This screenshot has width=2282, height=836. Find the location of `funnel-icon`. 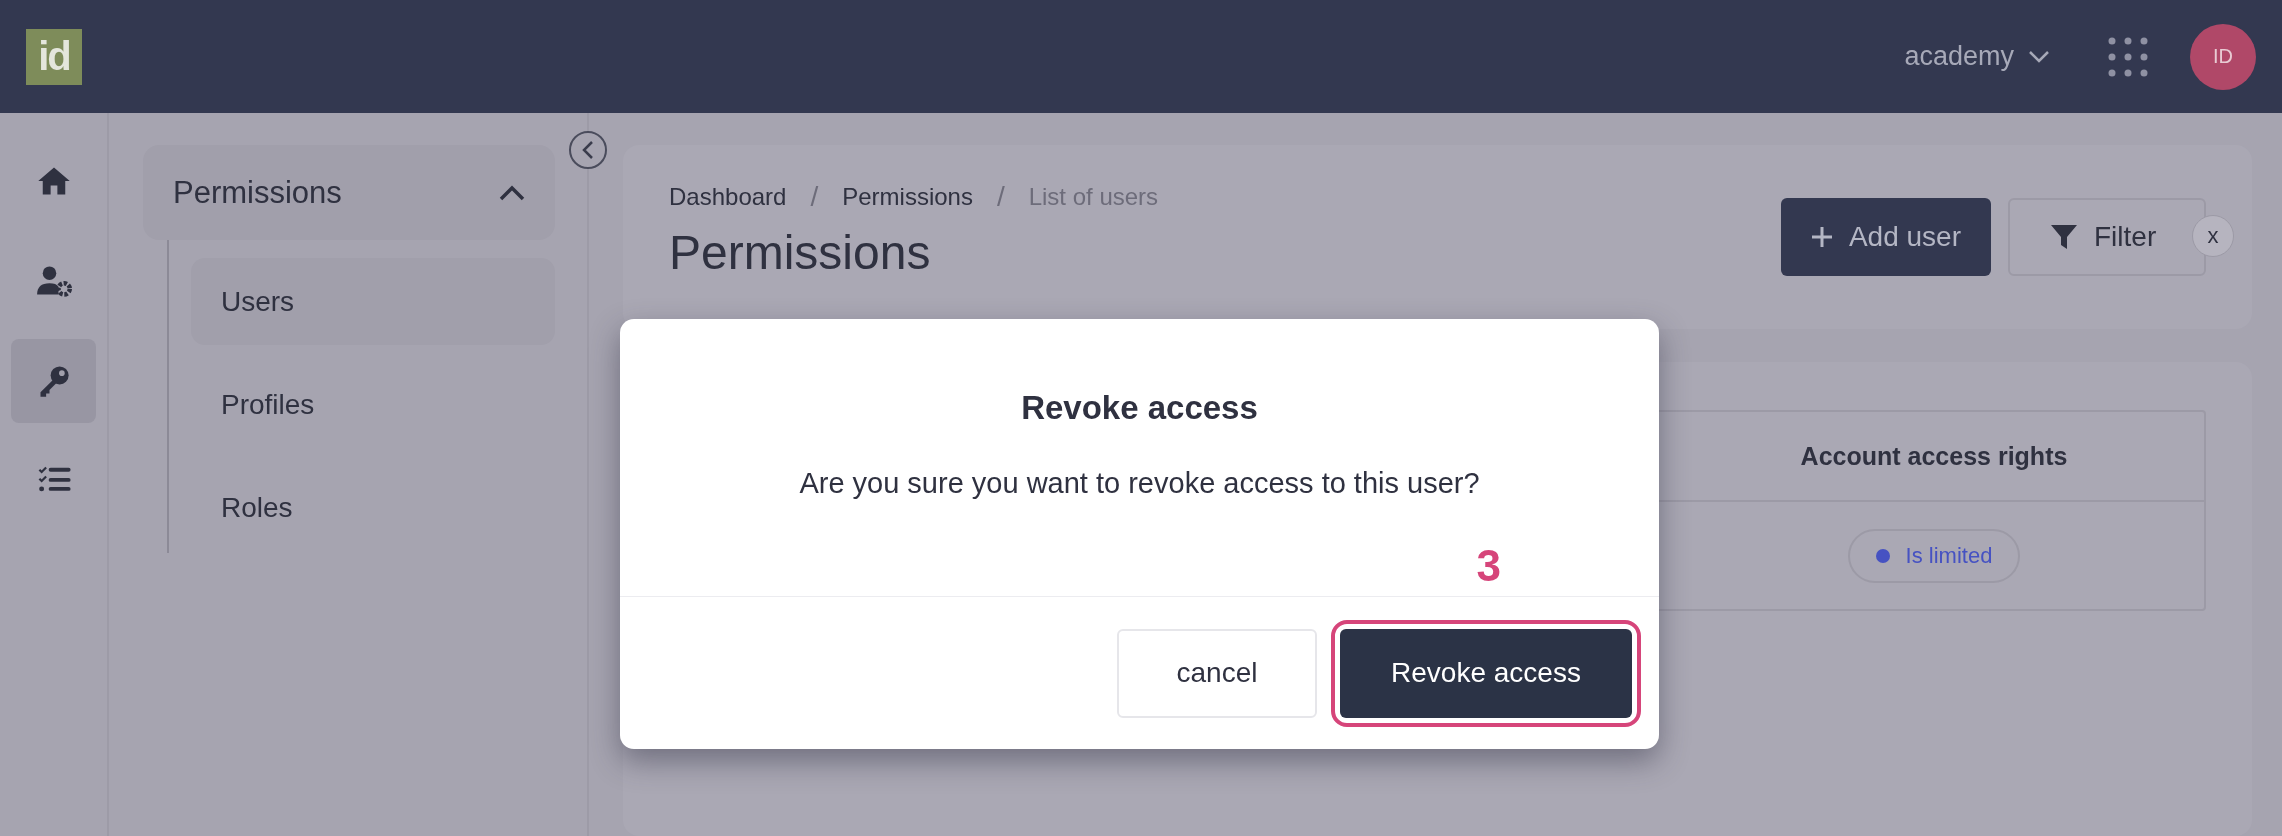

funnel-icon is located at coordinates (2064, 237).